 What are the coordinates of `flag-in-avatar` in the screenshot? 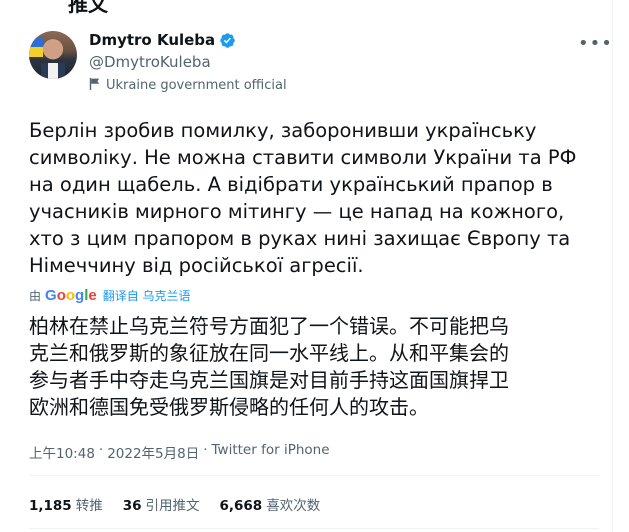 It's located at (36, 47).